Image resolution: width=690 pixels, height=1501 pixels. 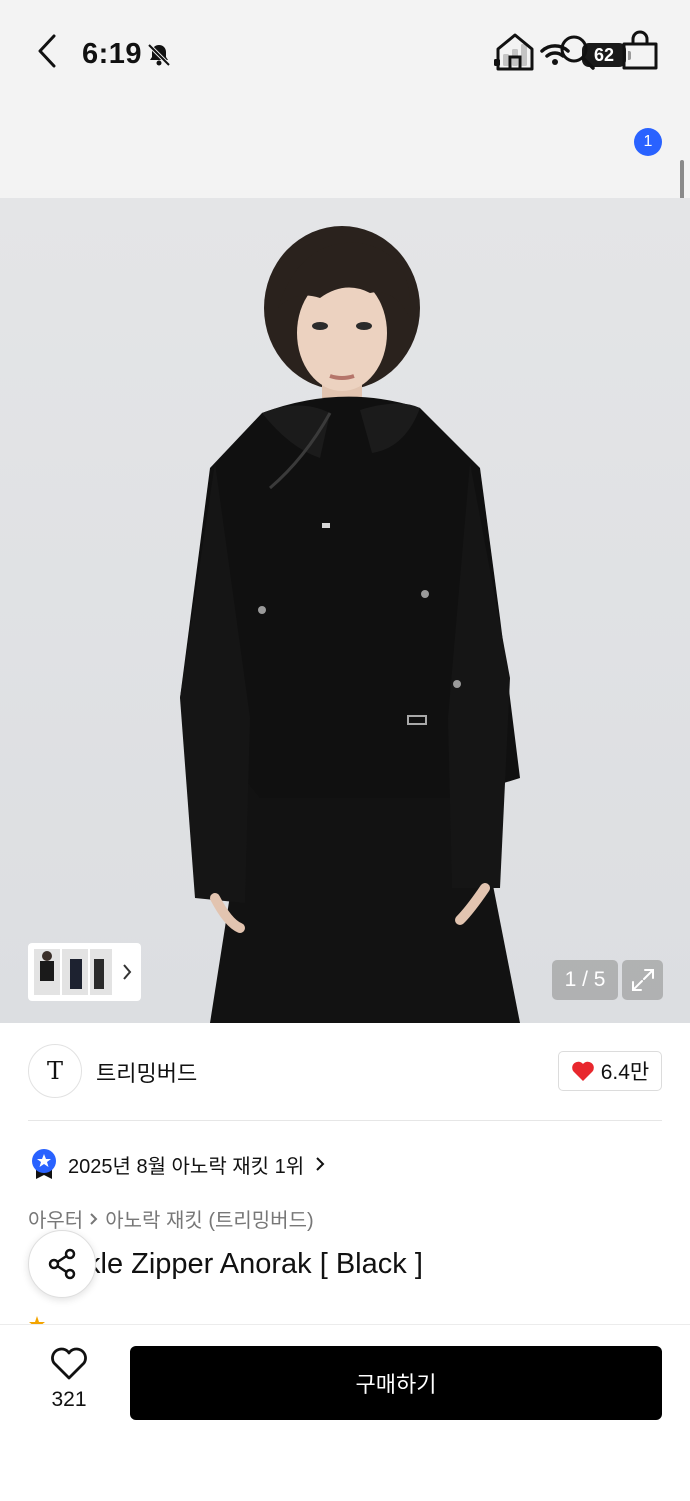 I want to click on expand-icon, so click(x=642, y=980).